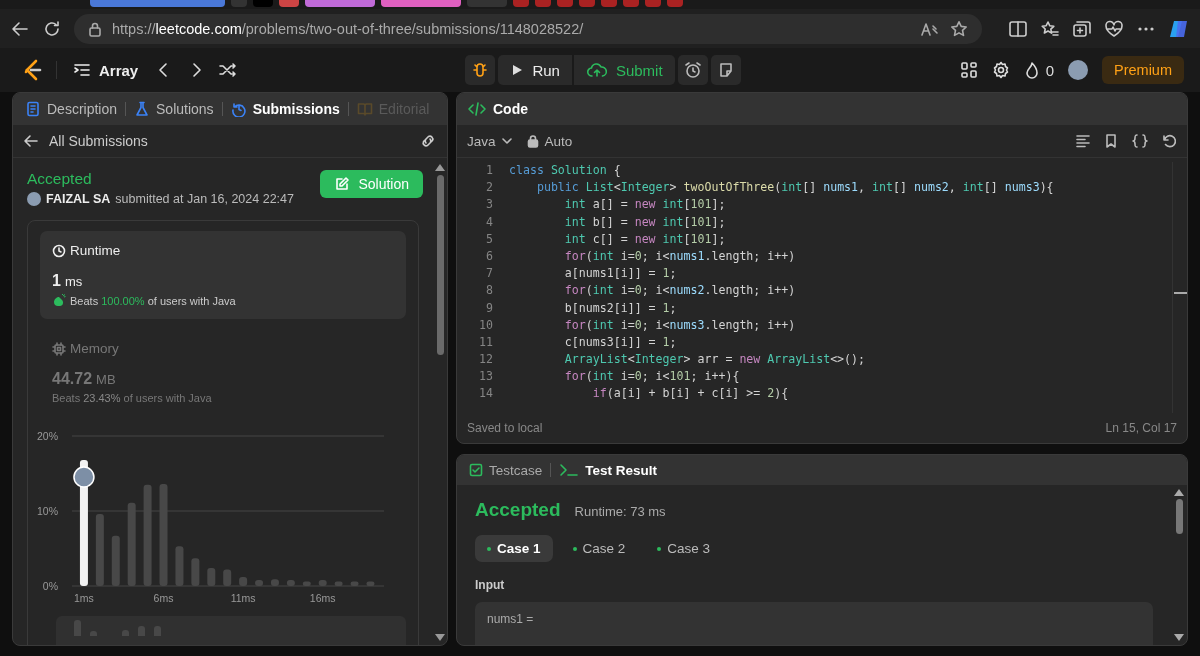 This screenshot has height=656, width=1200. What do you see at coordinates (505, 428) in the screenshot?
I see `save-status: Saved to local` at bounding box center [505, 428].